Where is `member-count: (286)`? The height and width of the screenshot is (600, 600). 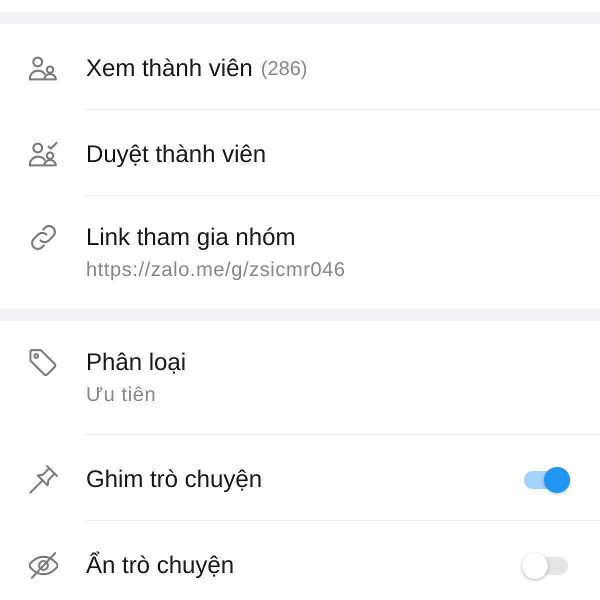 member-count: (286) is located at coordinates (284, 69).